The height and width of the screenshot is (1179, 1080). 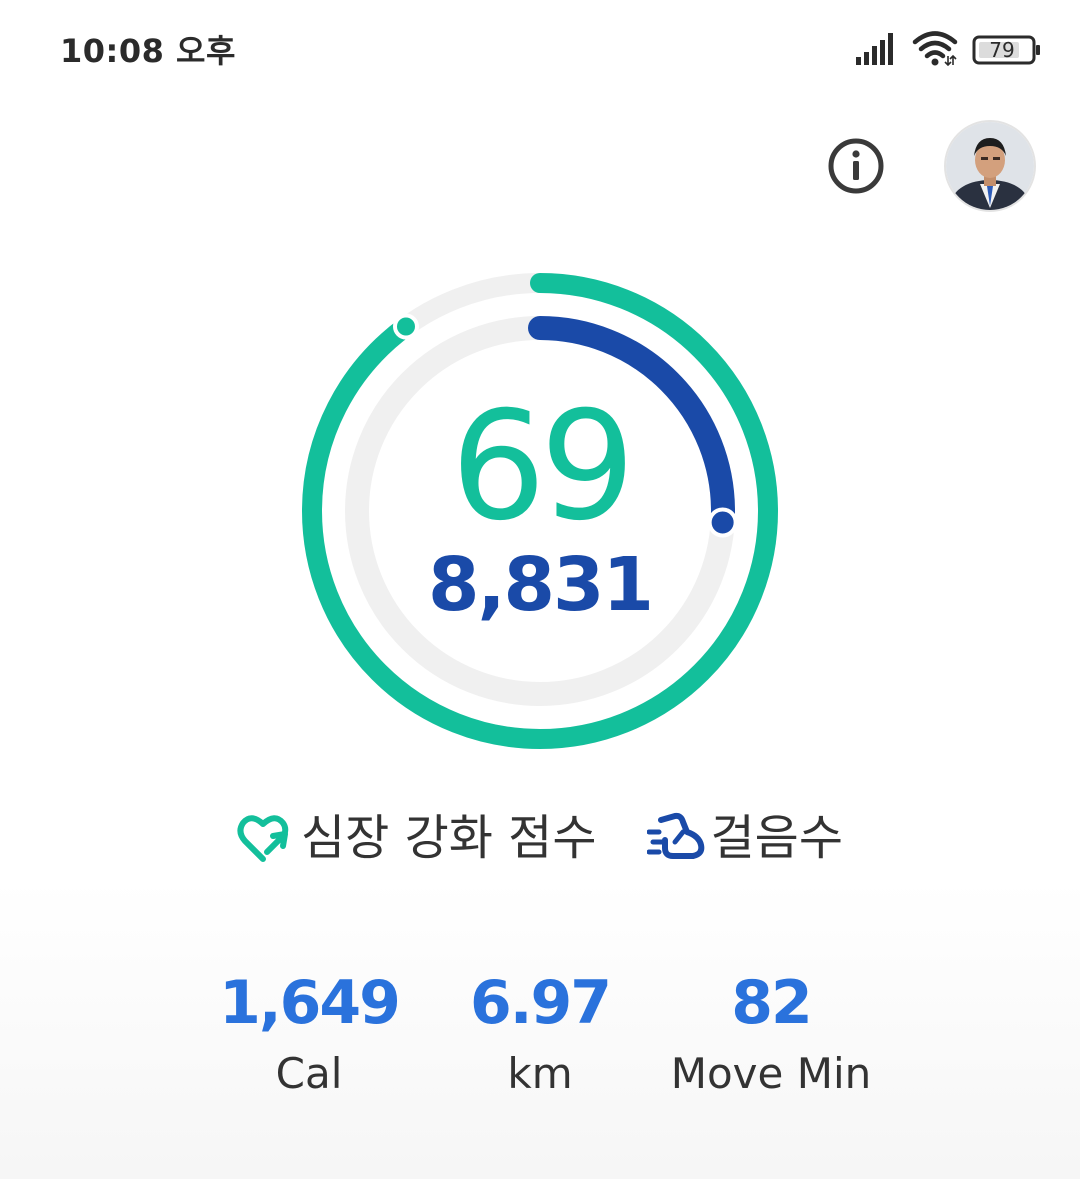 I want to click on wifi-icon, so click(x=935, y=50).